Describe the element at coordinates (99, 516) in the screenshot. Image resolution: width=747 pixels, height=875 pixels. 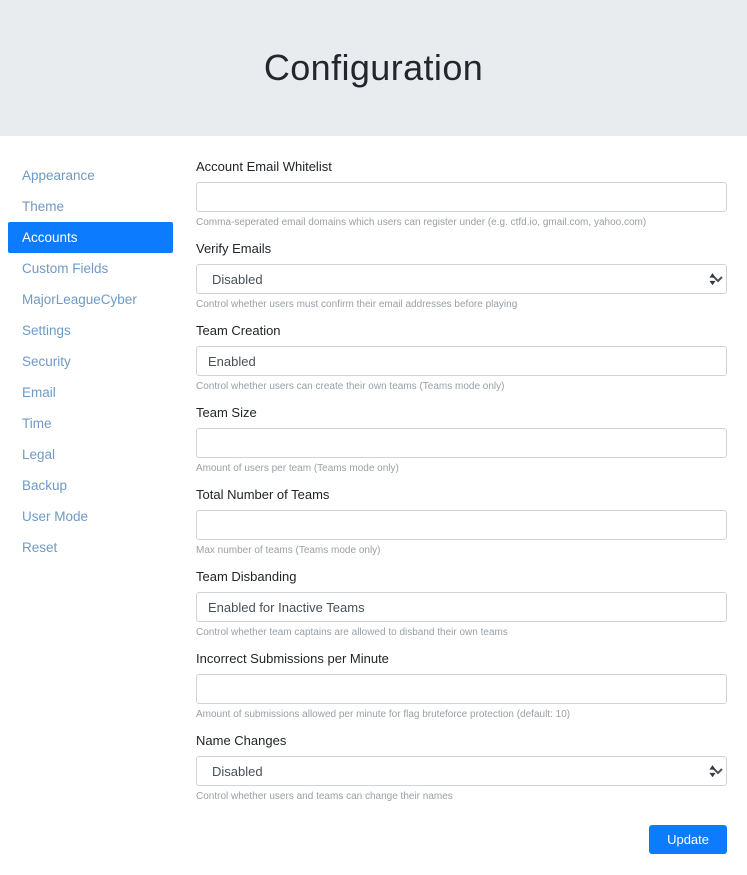
I see `sidebar-item-user-mode: User Mode` at that location.